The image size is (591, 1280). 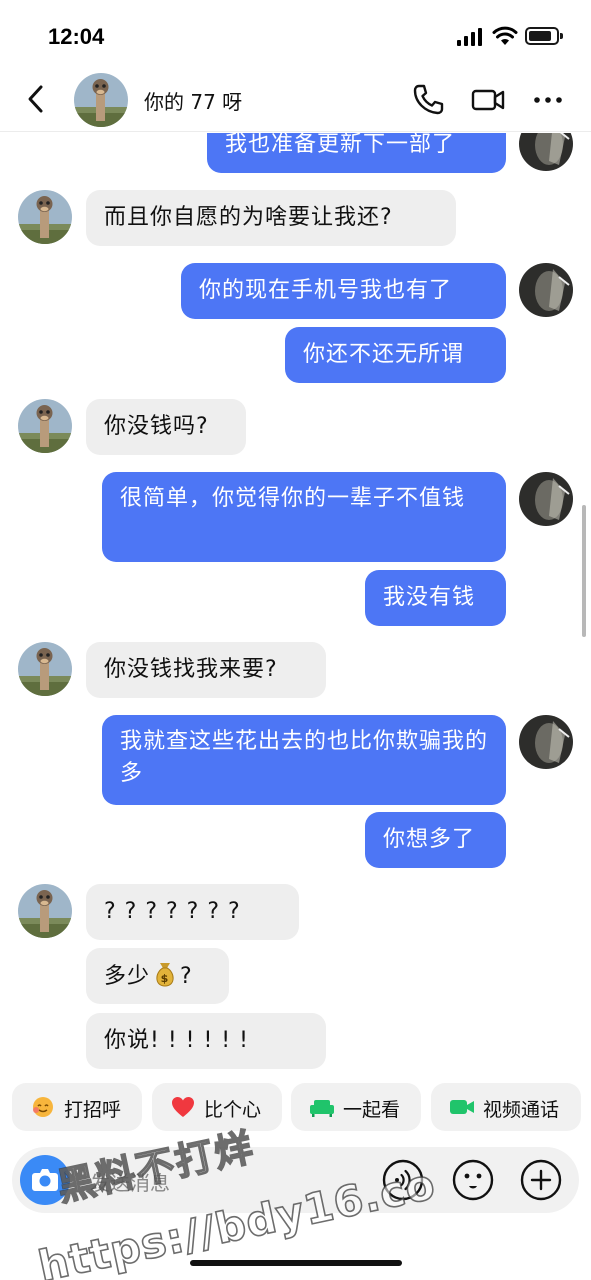 I want to click on status-bar: 12:04, so click(x=295, y=35).